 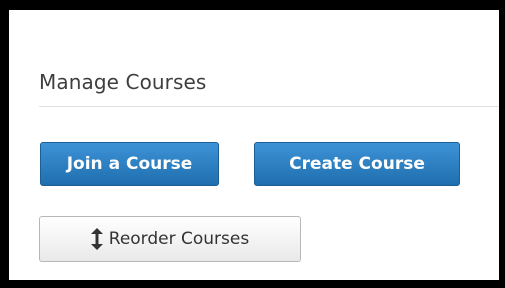 I want to click on create-course-label: Create Course, so click(x=357, y=164).